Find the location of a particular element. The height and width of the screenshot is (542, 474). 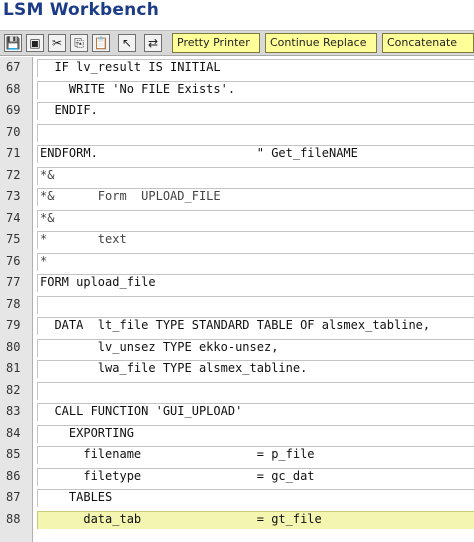

code-line-highlighted: 88 data_tab = gt_file is located at coordinates (237, 520).